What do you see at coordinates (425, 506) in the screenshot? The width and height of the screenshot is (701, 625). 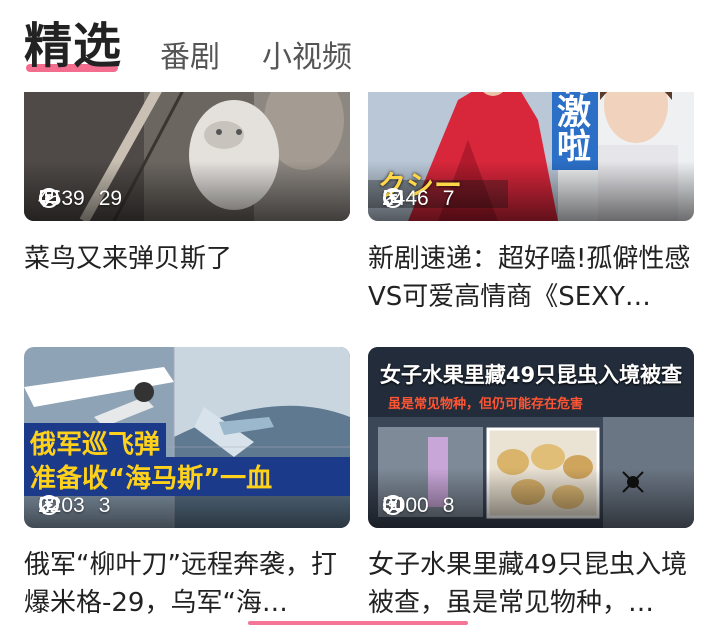 I see `video-stats: 3000 8` at bounding box center [425, 506].